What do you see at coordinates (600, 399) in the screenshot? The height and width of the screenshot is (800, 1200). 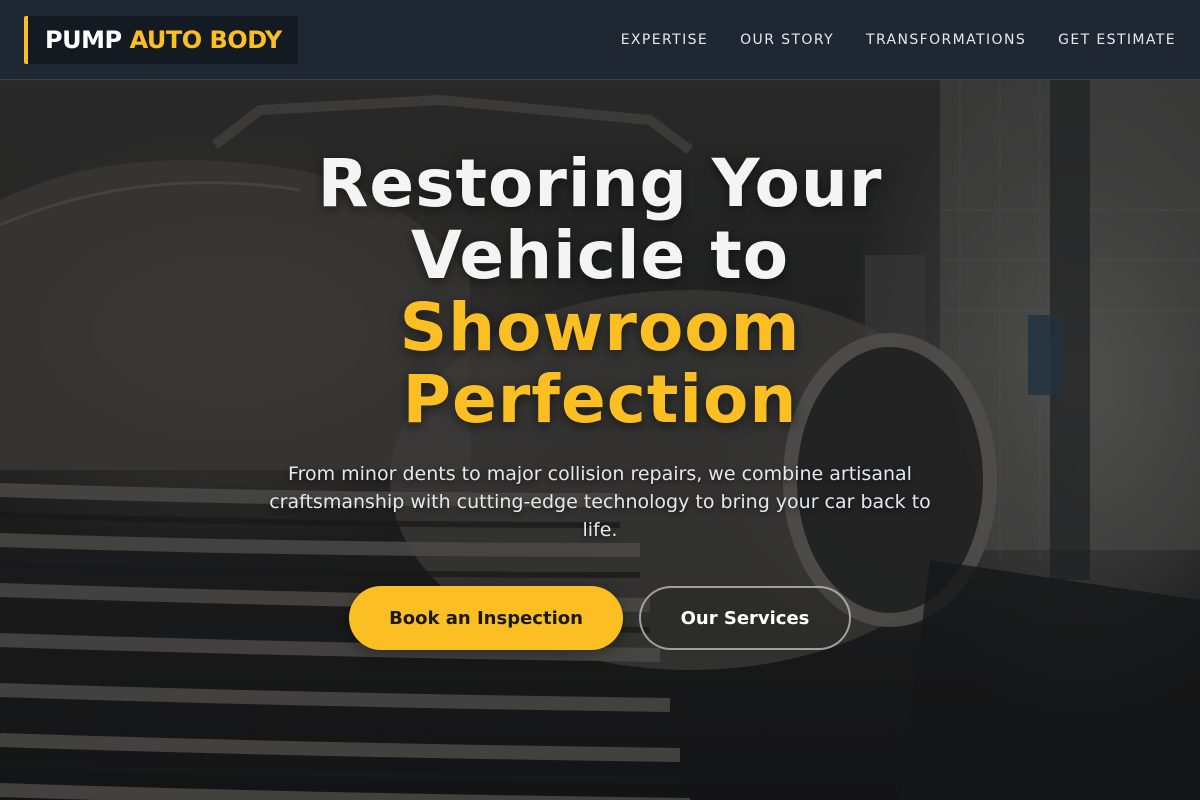 I see `hero-title-accent-line-2: Perfection` at bounding box center [600, 399].